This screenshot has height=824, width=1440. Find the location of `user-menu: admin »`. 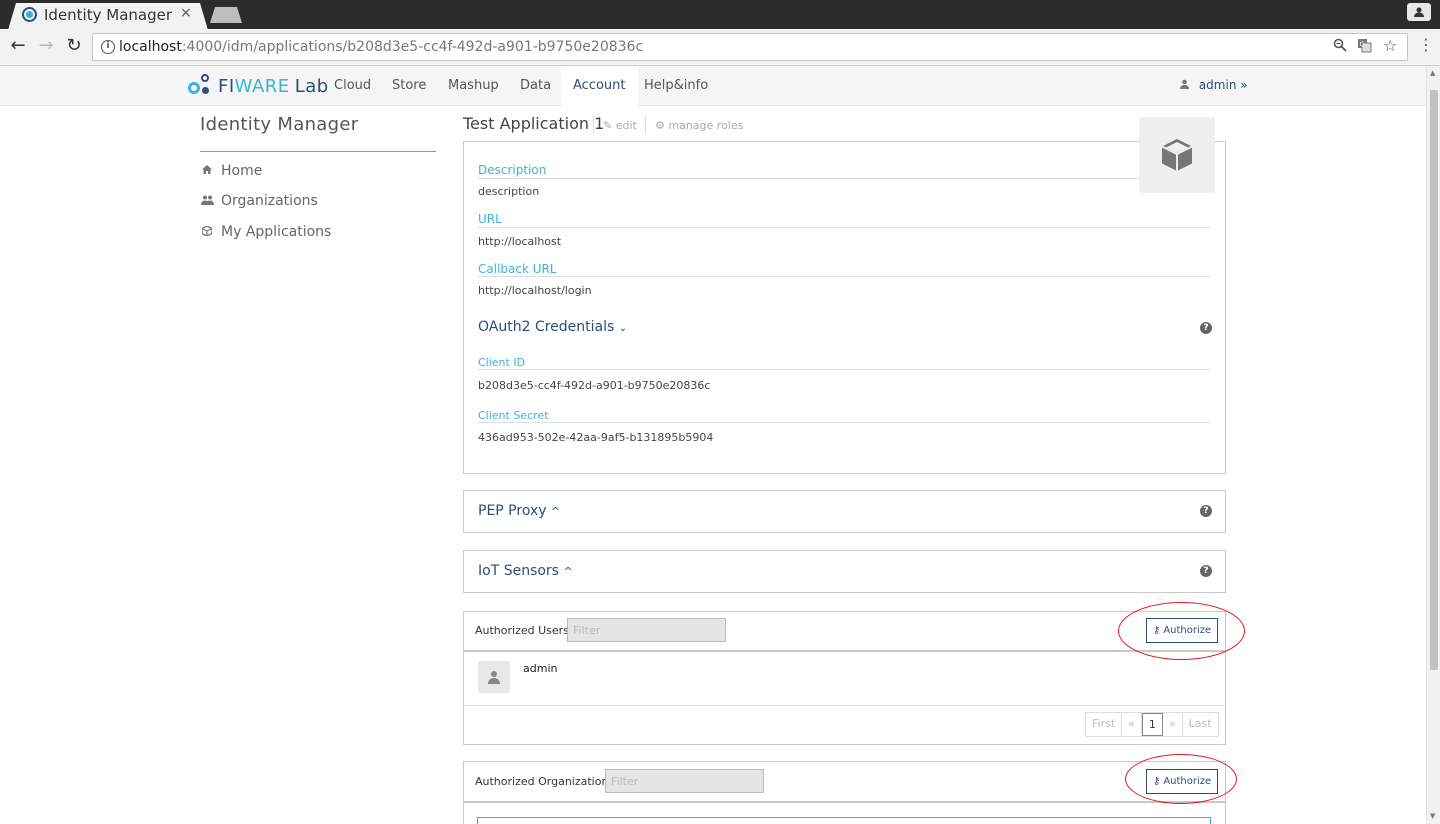

user-menu: admin » is located at coordinates (1214, 85).